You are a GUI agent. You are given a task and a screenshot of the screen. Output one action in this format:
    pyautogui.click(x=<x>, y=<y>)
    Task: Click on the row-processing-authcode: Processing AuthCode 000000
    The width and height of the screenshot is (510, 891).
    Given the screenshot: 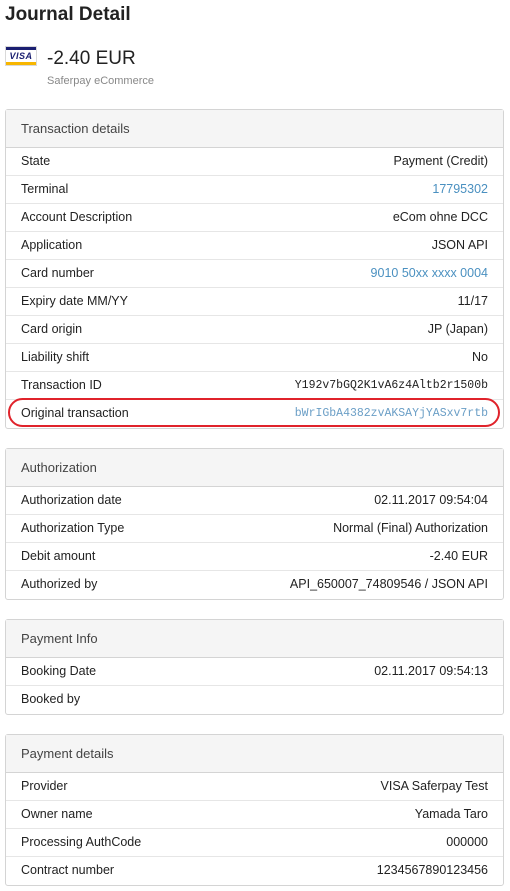 What is the action you would take?
    pyautogui.click(x=254, y=843)
    